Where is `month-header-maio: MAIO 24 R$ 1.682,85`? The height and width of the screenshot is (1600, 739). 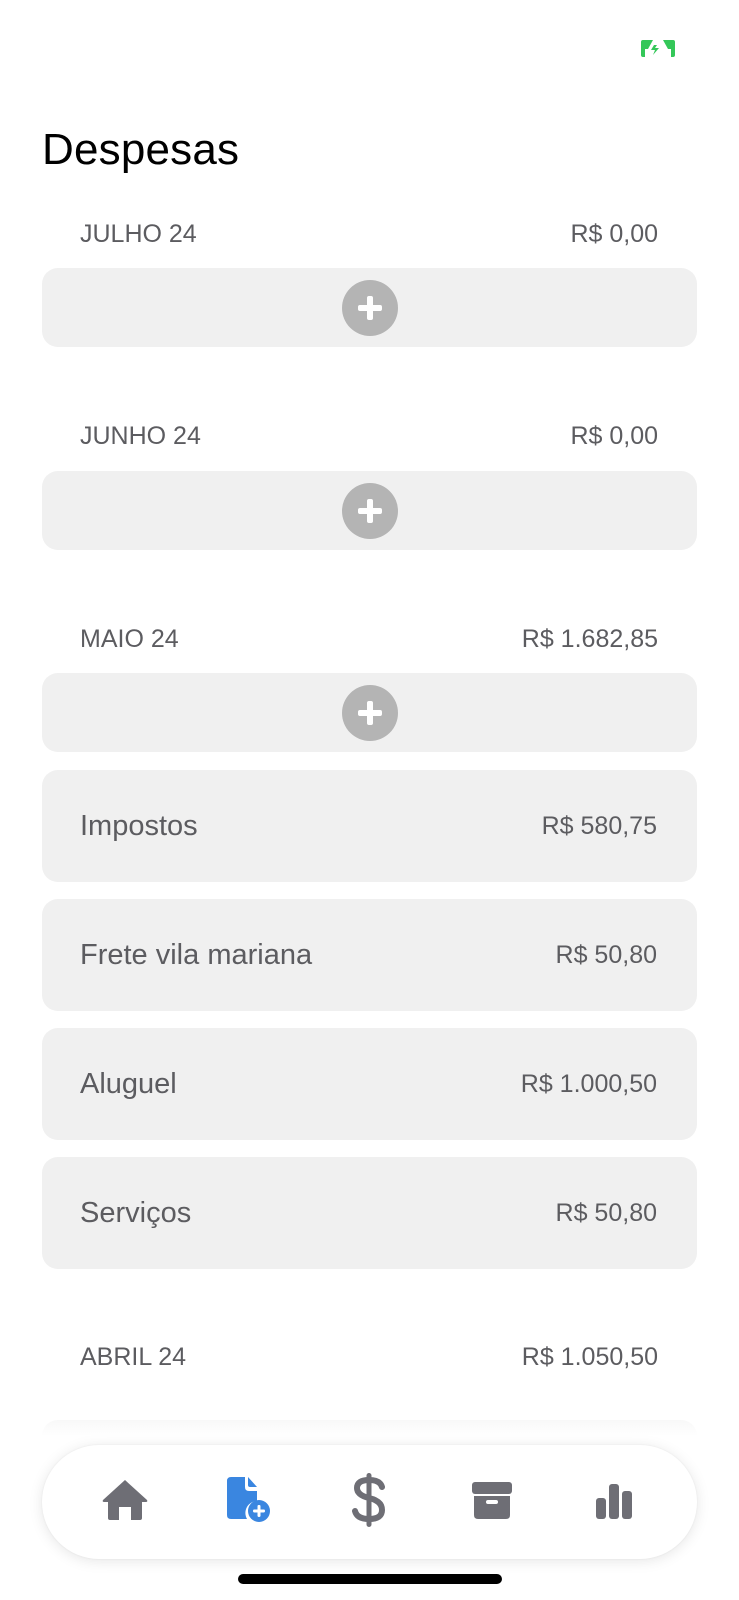
month-header-maio: MAIO 24 R$ 1.682,85 is located at coordinates (369, 639).